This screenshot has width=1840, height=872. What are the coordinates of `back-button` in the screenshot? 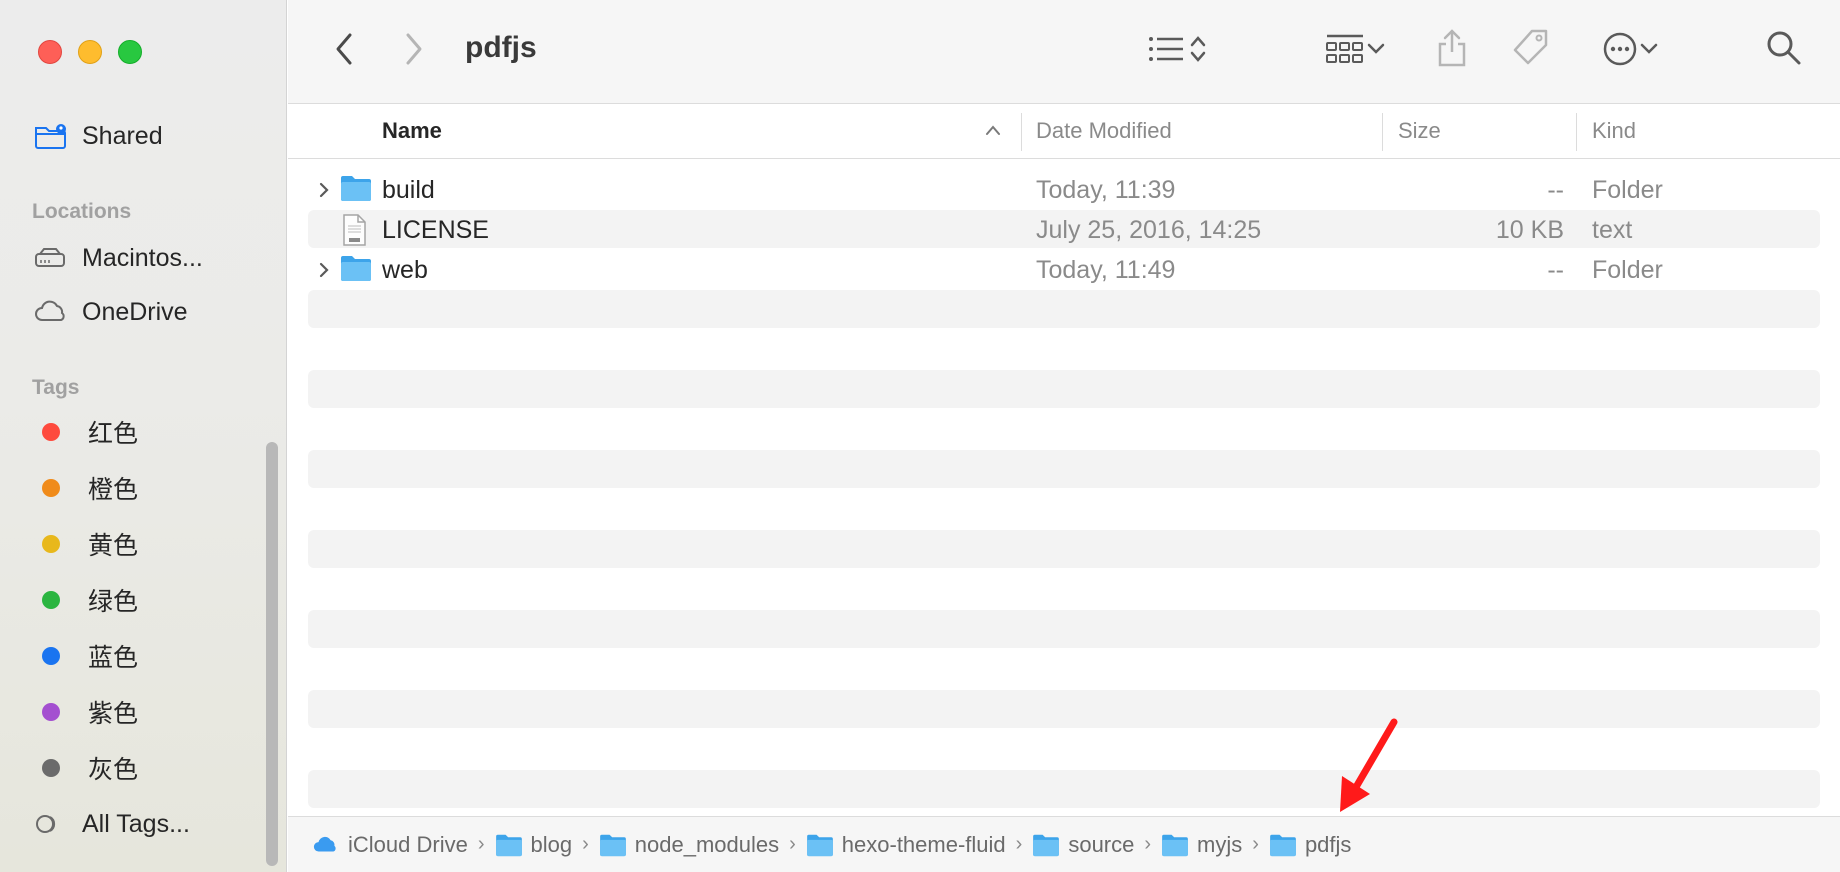 It's located at (344, 51).